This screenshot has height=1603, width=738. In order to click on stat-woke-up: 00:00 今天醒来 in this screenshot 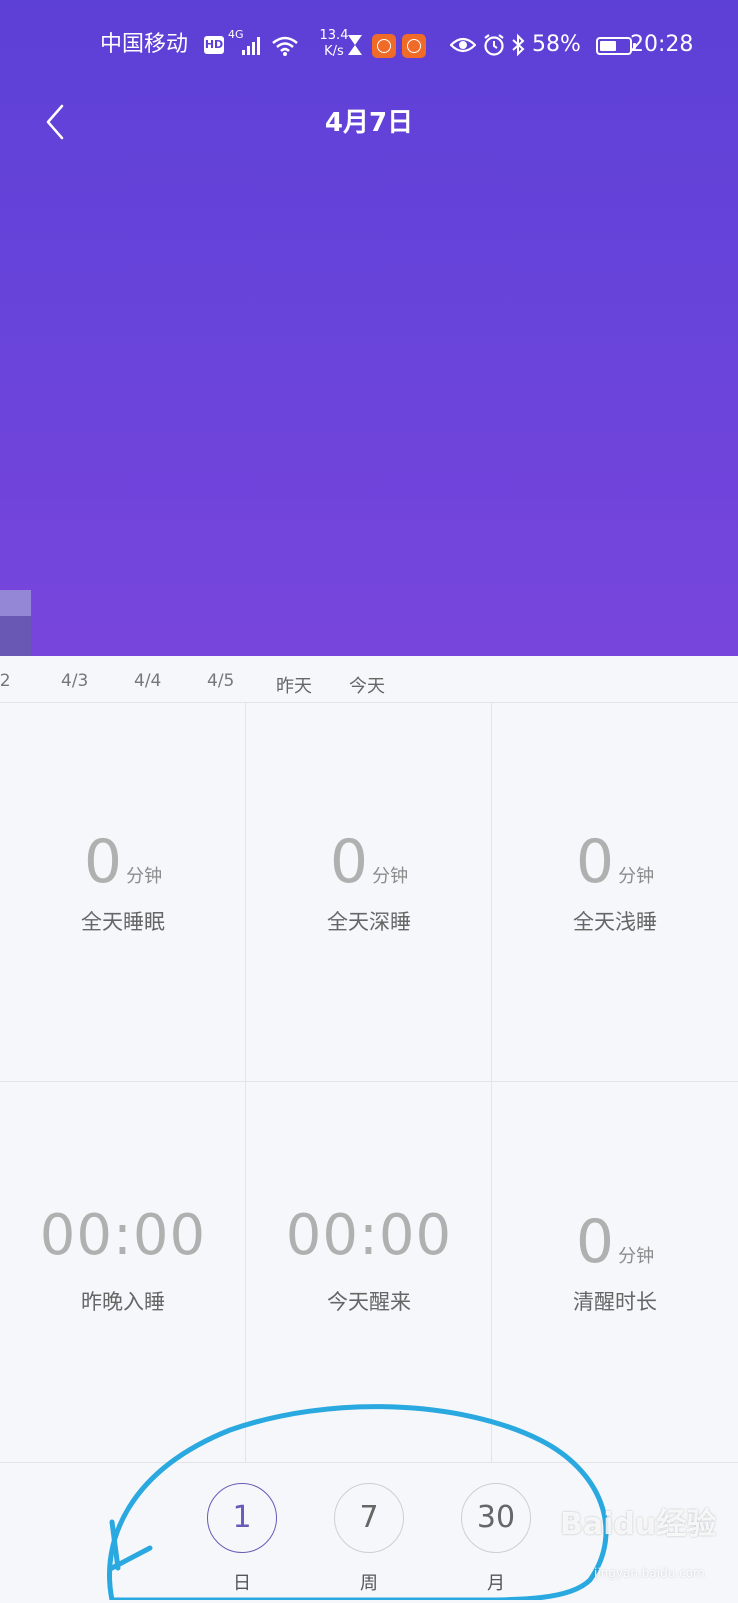, I will do `click(369, 1272)`.